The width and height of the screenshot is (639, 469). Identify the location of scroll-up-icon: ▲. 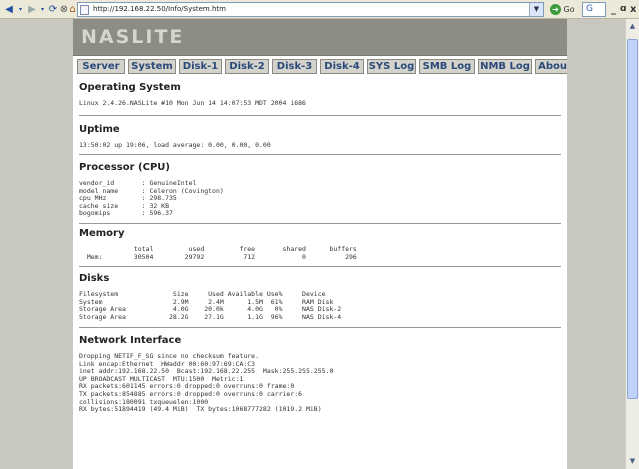
(632, 26).